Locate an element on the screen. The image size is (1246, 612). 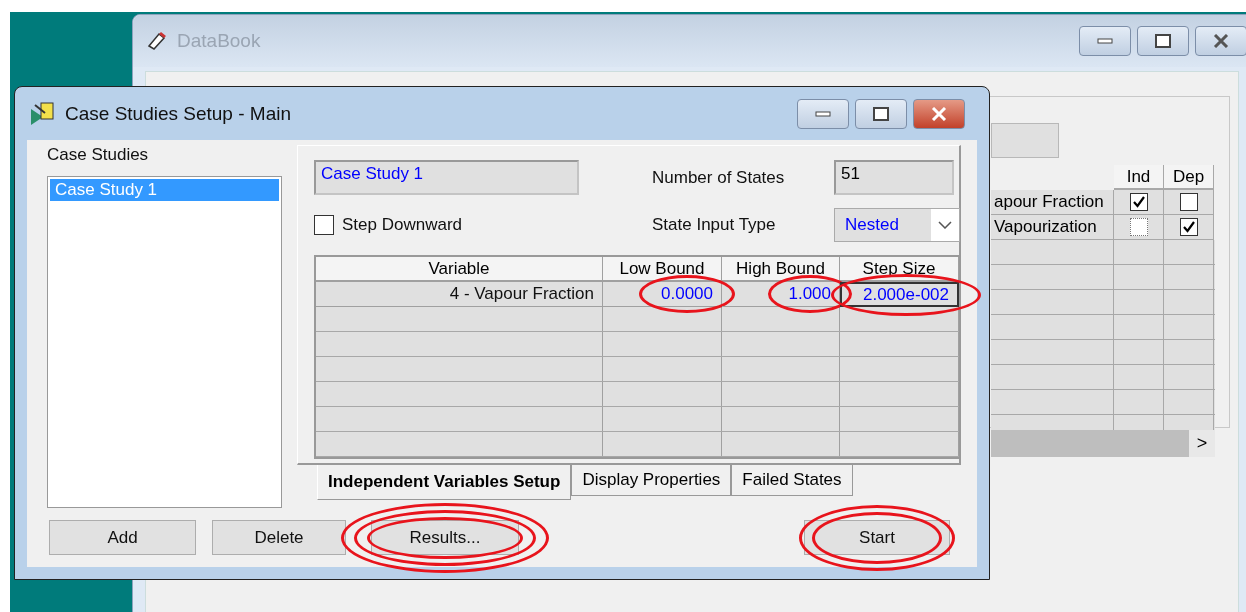
number-field: 51 is located at coordinates (894, 177).